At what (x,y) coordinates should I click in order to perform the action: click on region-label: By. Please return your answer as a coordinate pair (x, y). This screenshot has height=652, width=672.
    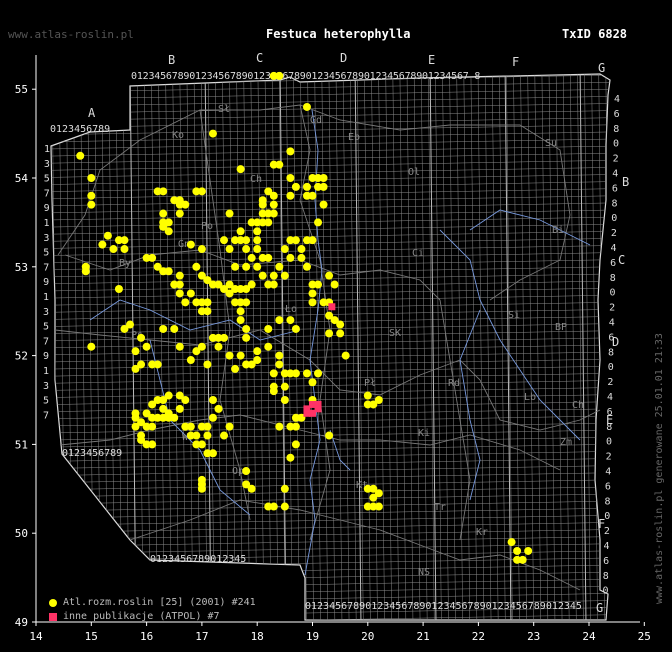
    Looking at the image, I should click on (125, 263).